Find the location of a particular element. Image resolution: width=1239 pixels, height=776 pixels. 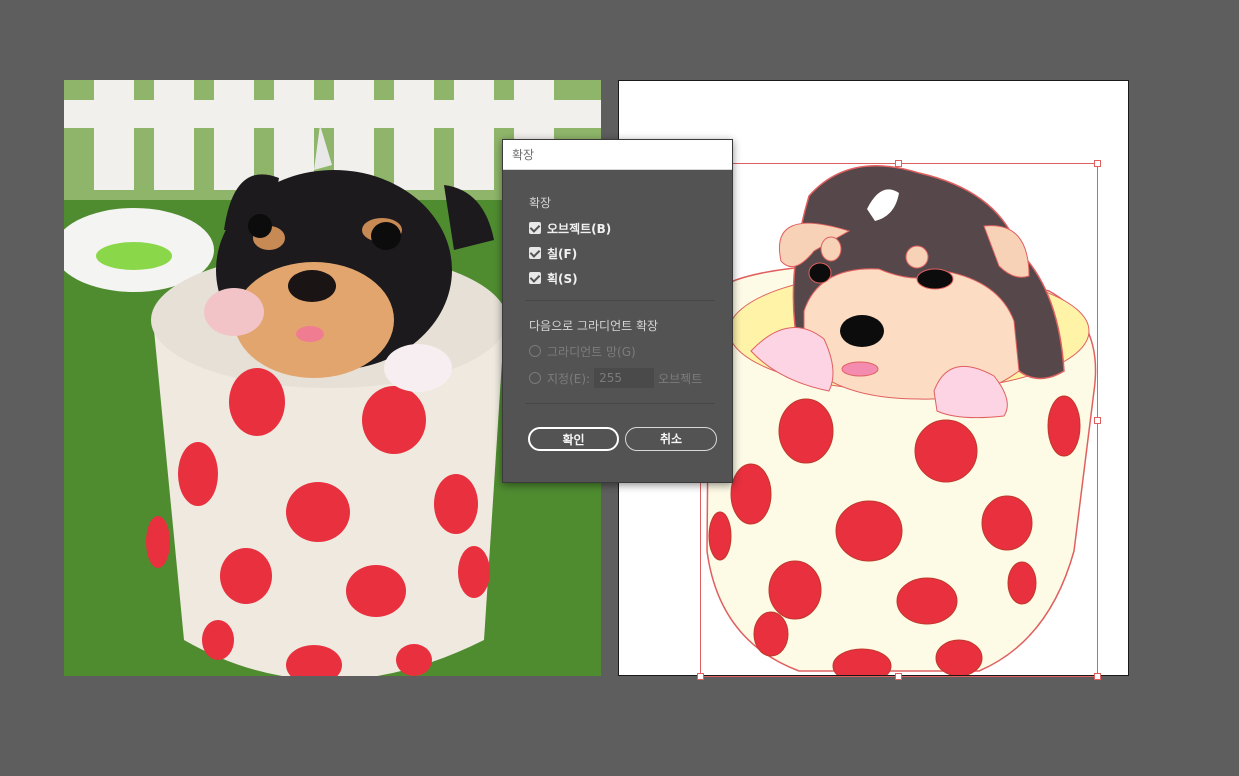

resize-handle-top-right is located at coordinates (1097, 163).